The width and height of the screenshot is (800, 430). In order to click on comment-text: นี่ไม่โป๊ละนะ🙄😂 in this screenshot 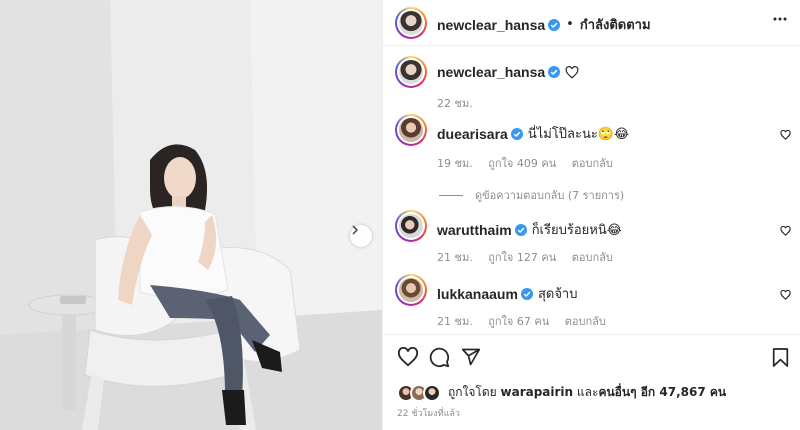, I will do `click(578, 134)`.